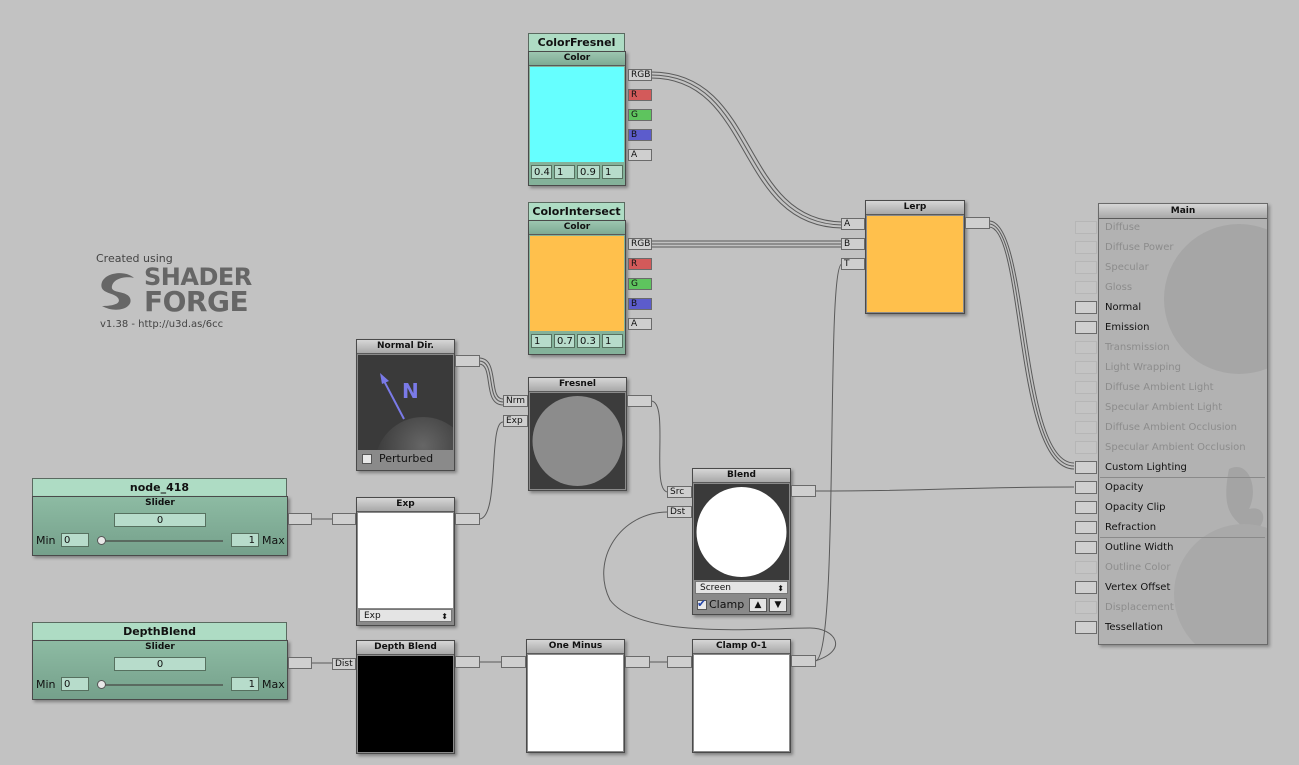  What do you see at coordinates (576, 211) in the screenshot?
I see `colorintersect-name: ColorIntersect` at bounding box center [576, 211].